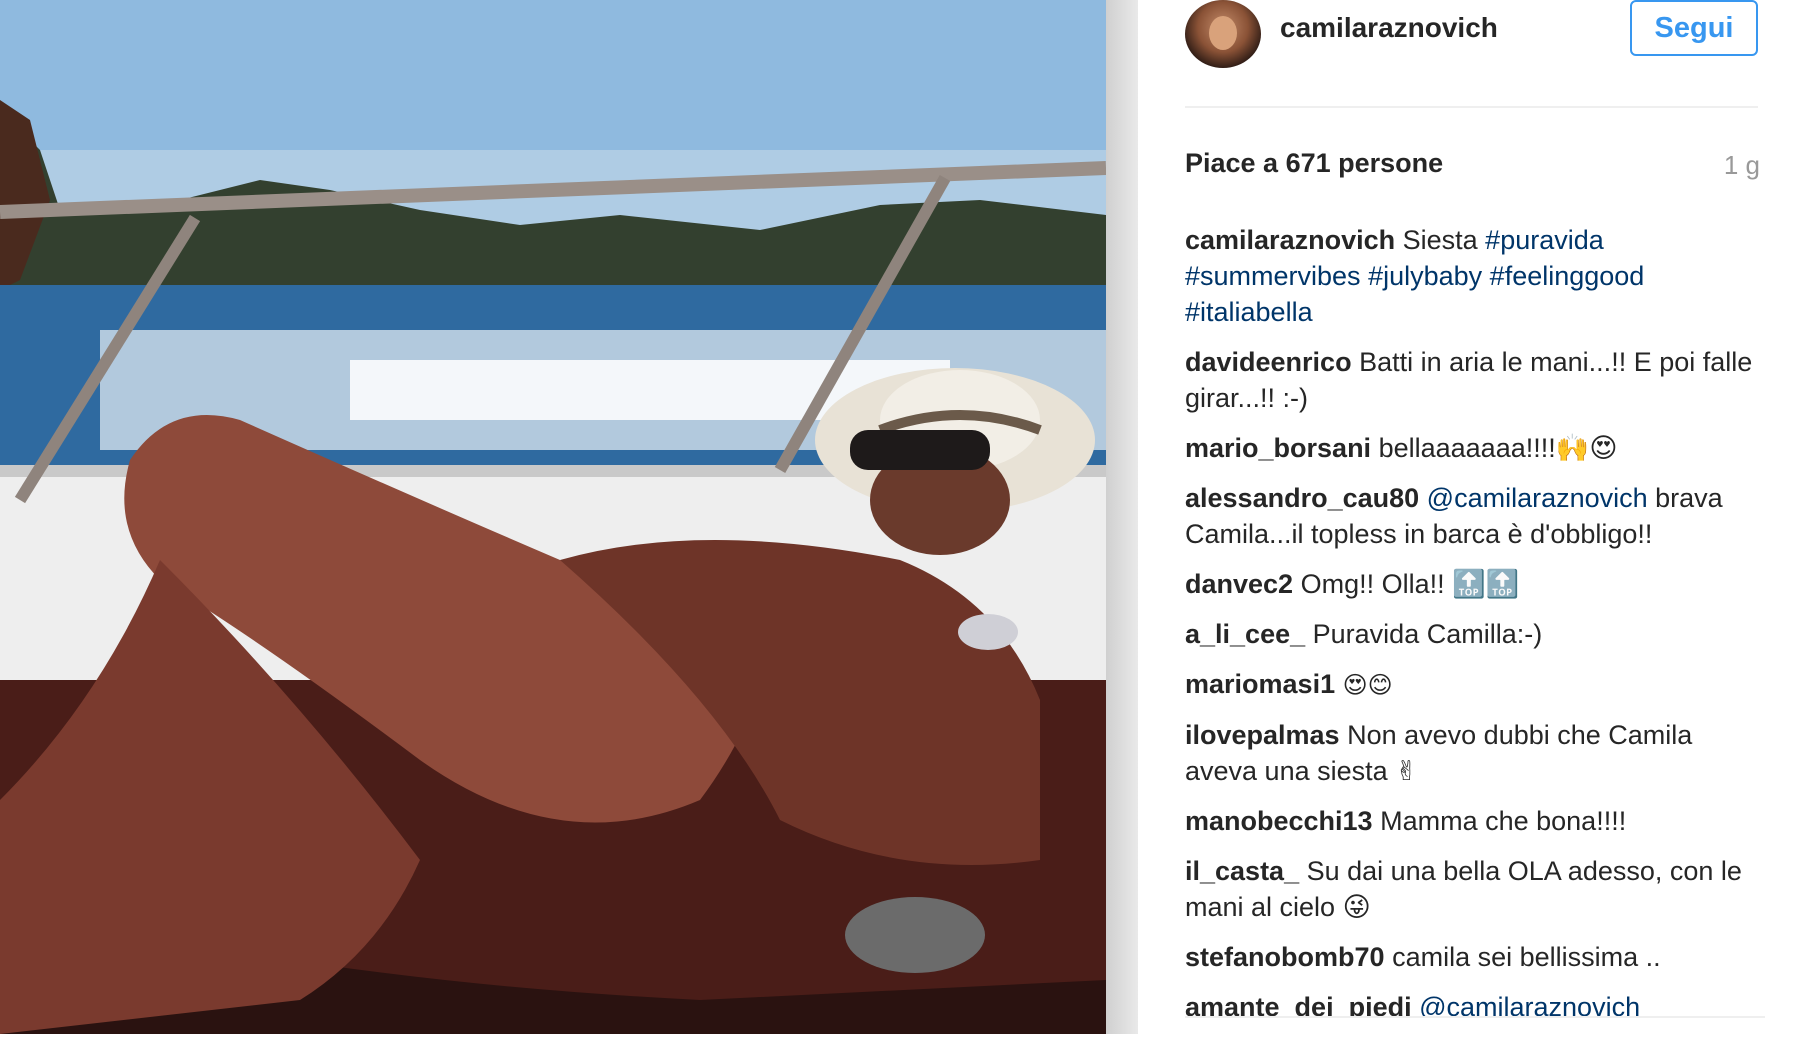  I want to click on hashtag-julybaby: #julybaby, so click(1425, 276).